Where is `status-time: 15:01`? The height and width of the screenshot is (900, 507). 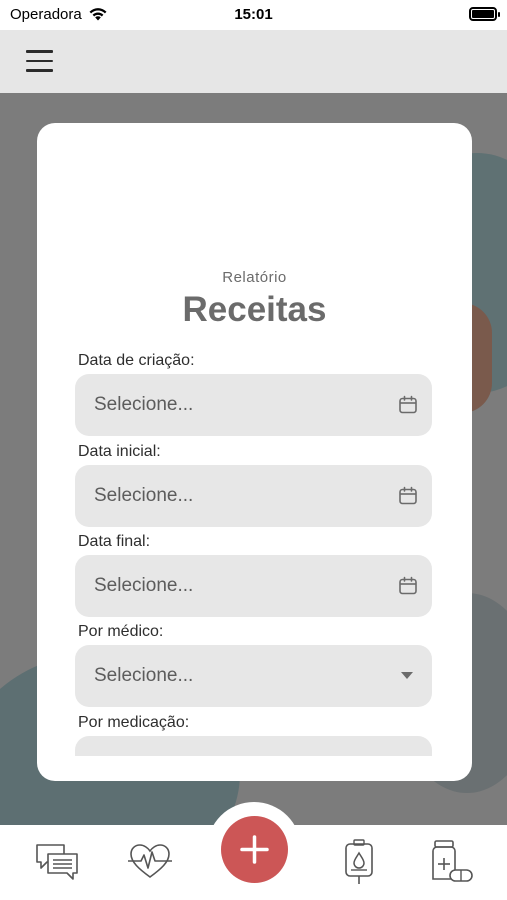
status-time: 15:01 is located at coordinates (253, 14).